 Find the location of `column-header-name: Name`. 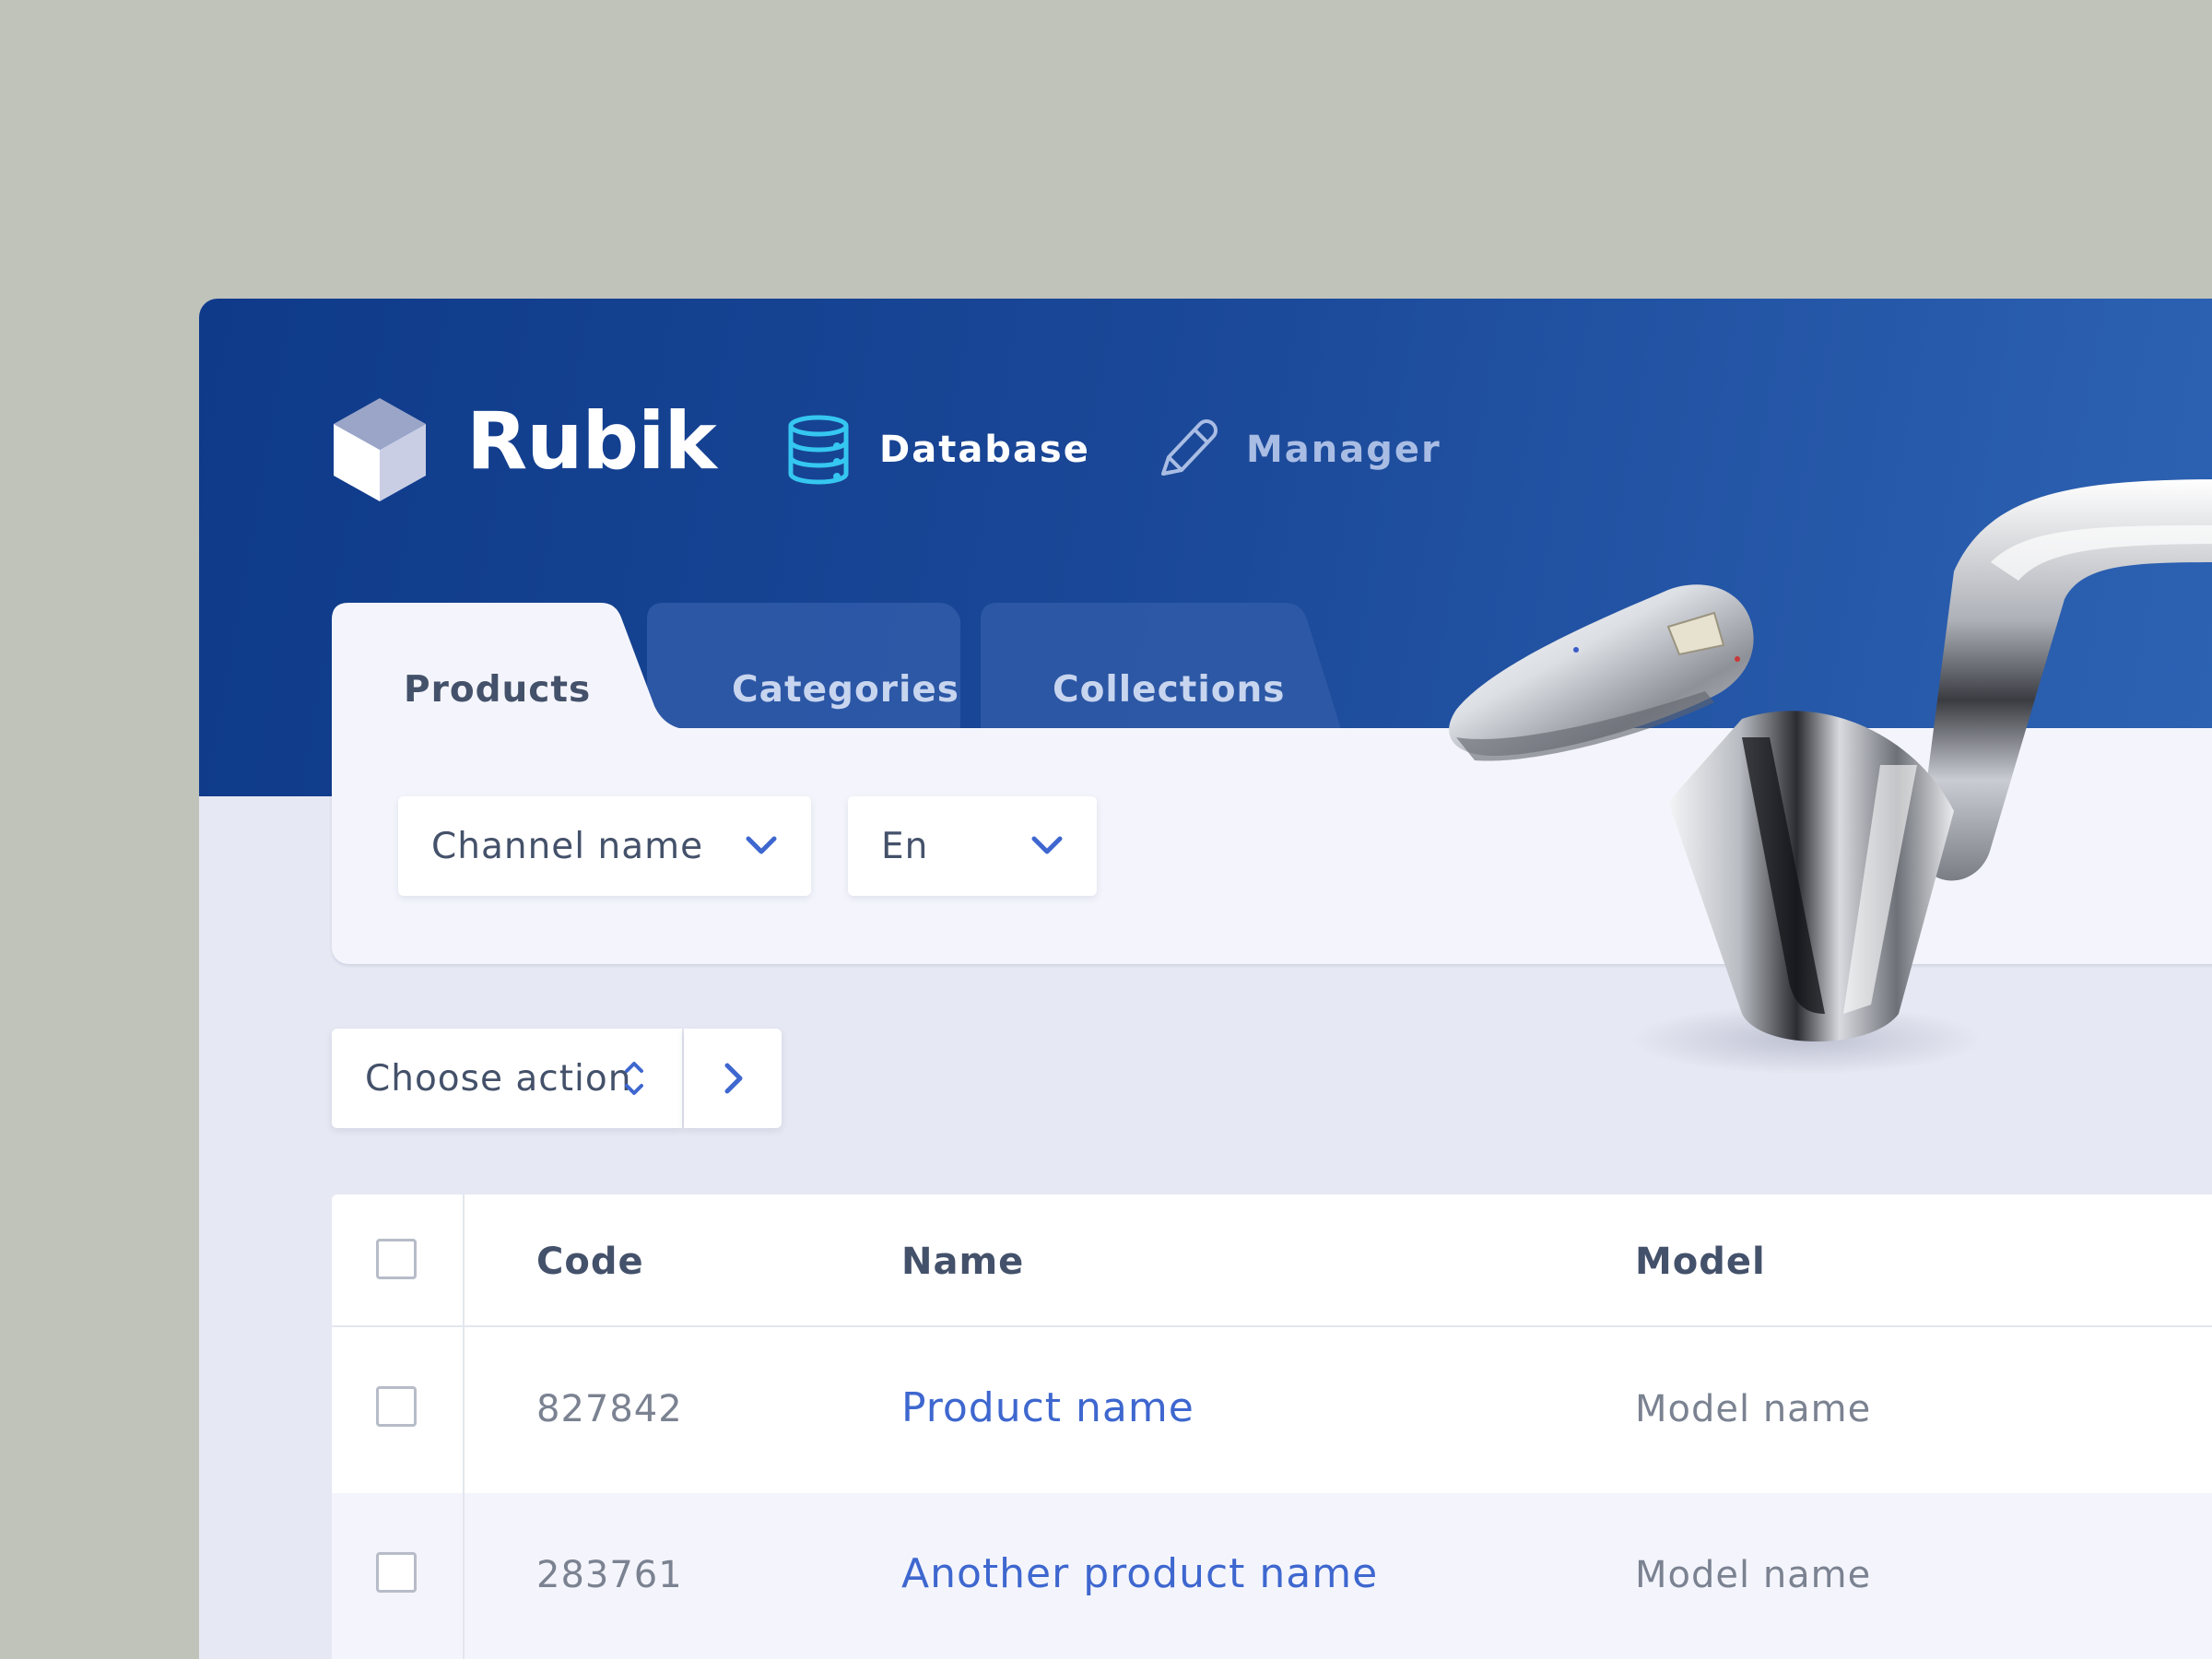

column-header-name: Name is located at coordinates (962, 1262).